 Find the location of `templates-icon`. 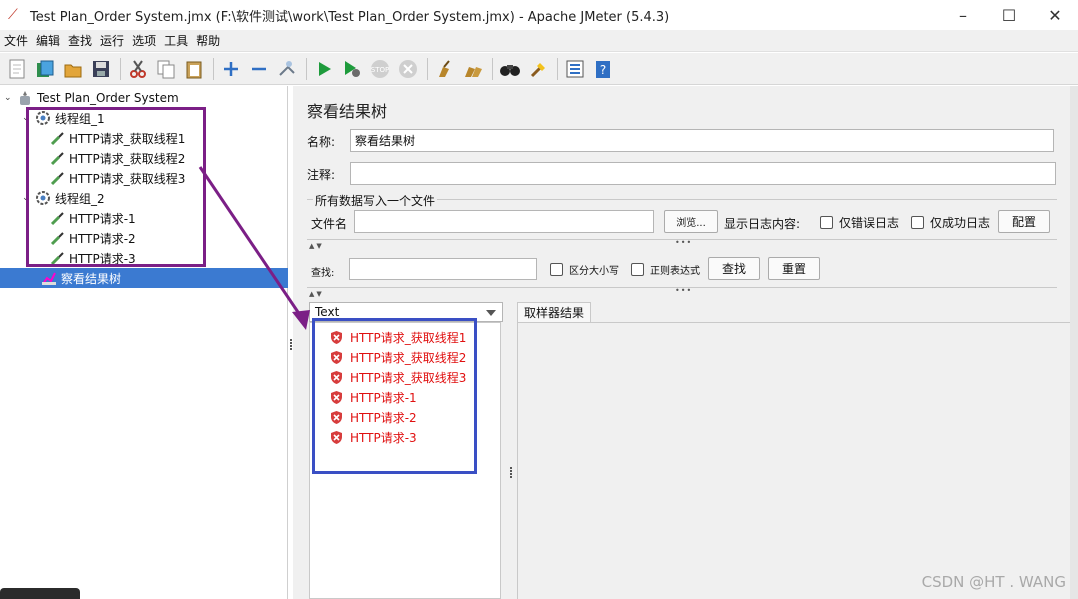

templates-icon is located at coordinates (45, 69).